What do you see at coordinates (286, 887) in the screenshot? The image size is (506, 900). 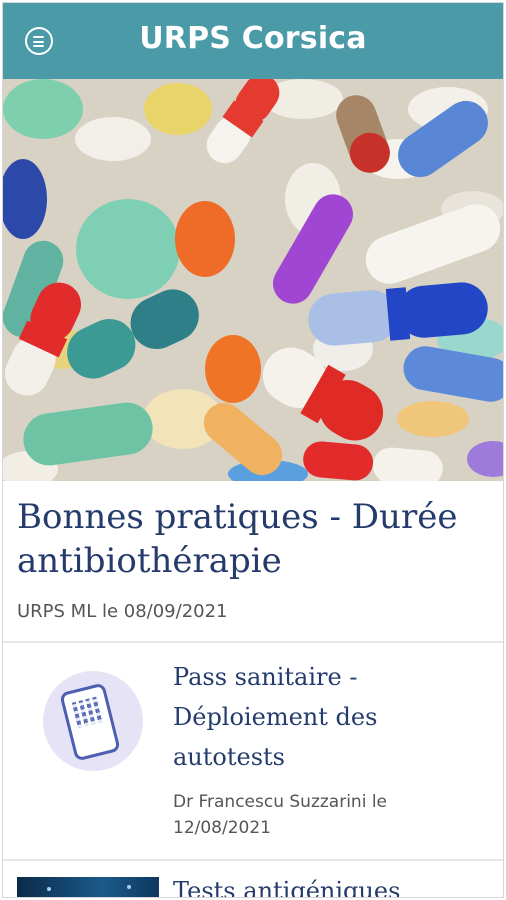 I see `article-title: Tests antigéniques` at bounding box center [286, 887].